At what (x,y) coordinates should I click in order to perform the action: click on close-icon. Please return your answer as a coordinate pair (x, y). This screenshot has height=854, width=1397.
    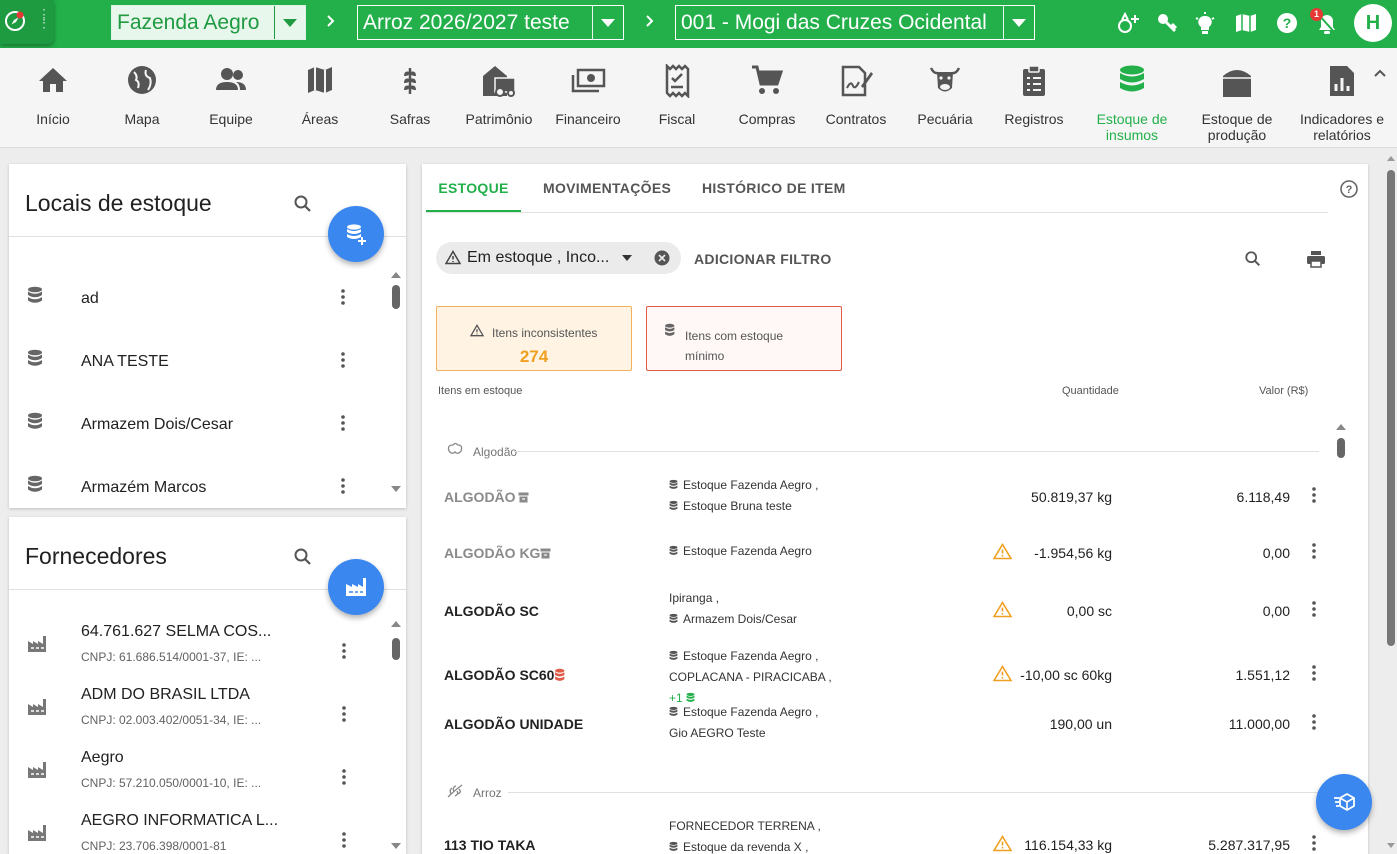
    Looking at the image, I should click on (662, 258).